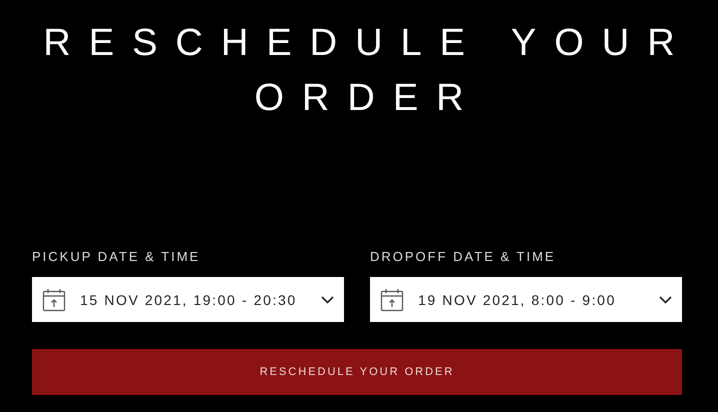 This screenshot has height=412, width=718. Describe the element at coordinates (357, 372) in the screenshot. I see `reschedule-button: RESCHEDULE YOUR ORDER` at that location.